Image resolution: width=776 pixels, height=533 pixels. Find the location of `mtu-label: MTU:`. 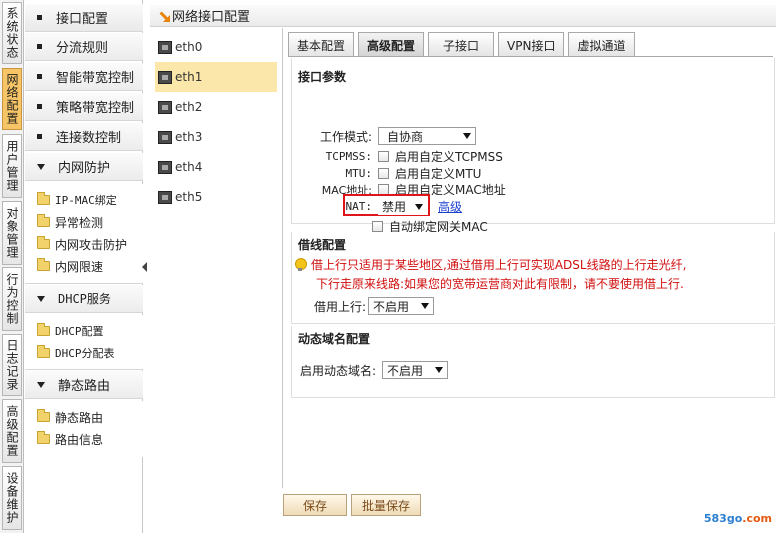

mtu-label: MTU: is located at coordinates (359, 173).